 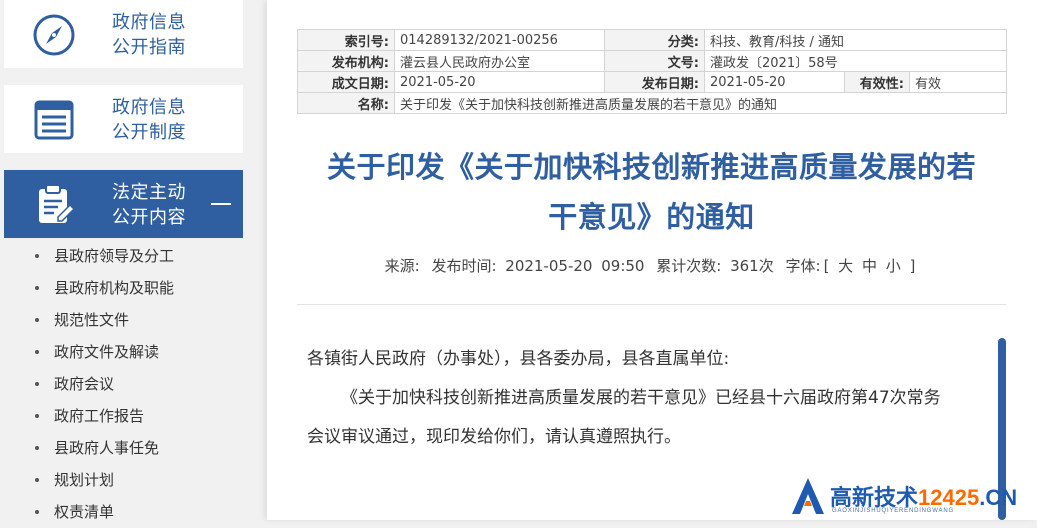 What do you see at coordinates (913, 497) in the screenshot?
I see `watermark: 高新技术12425.CN GAOXINJISHUQIYERENDINGWANG` at bounding box center [913, 497].